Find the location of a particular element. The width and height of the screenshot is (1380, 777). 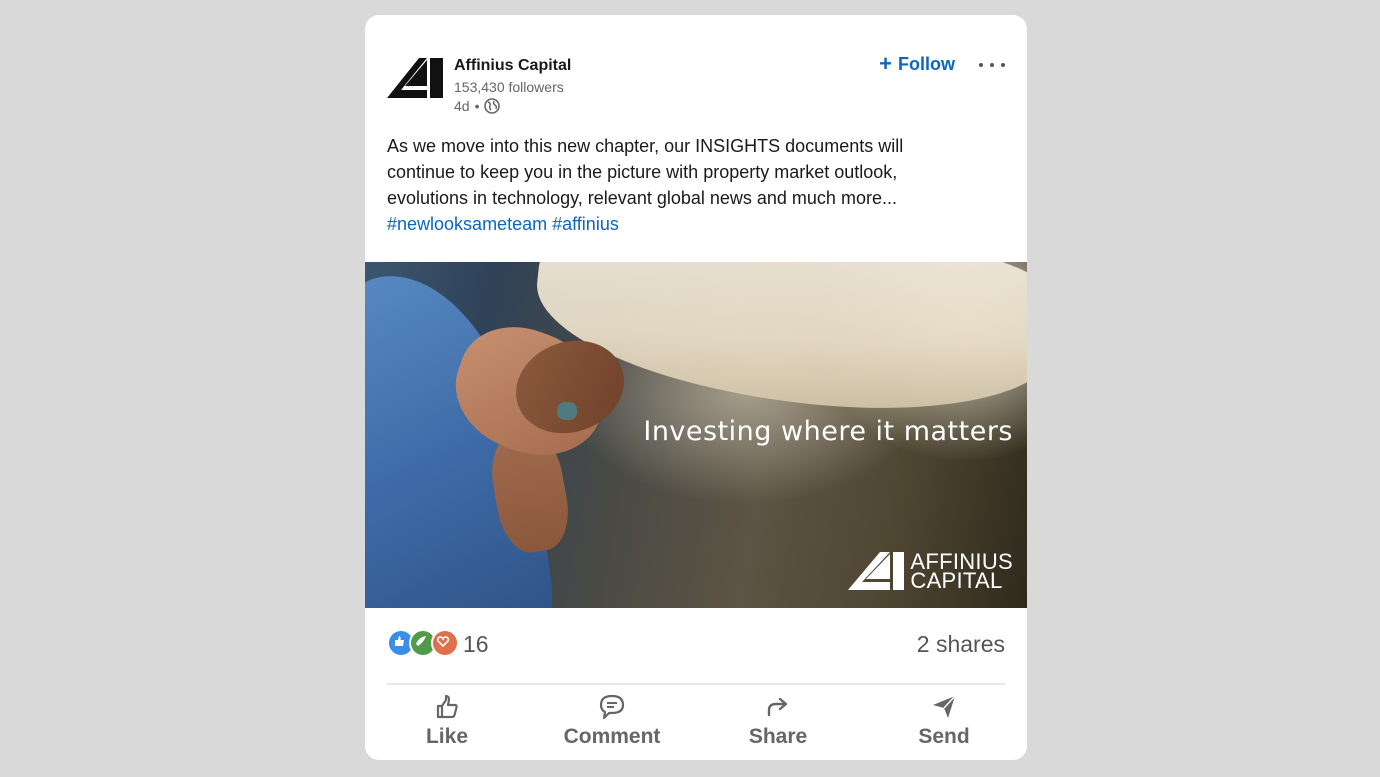

thumbs-up-icon is located at coordinates (447, 706).